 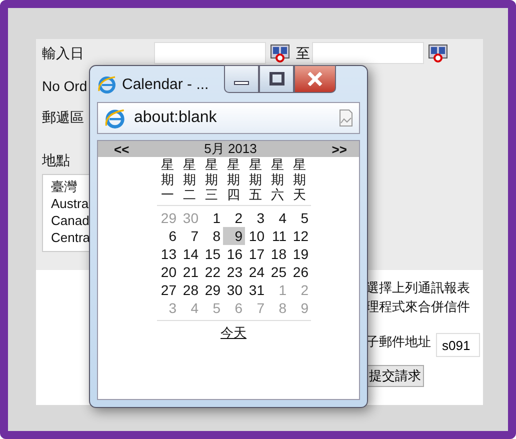 What do you see at coordinates (64, 186) in the screenshot?
I see `location-option: 臺灣` at bounding box center [64, 186].